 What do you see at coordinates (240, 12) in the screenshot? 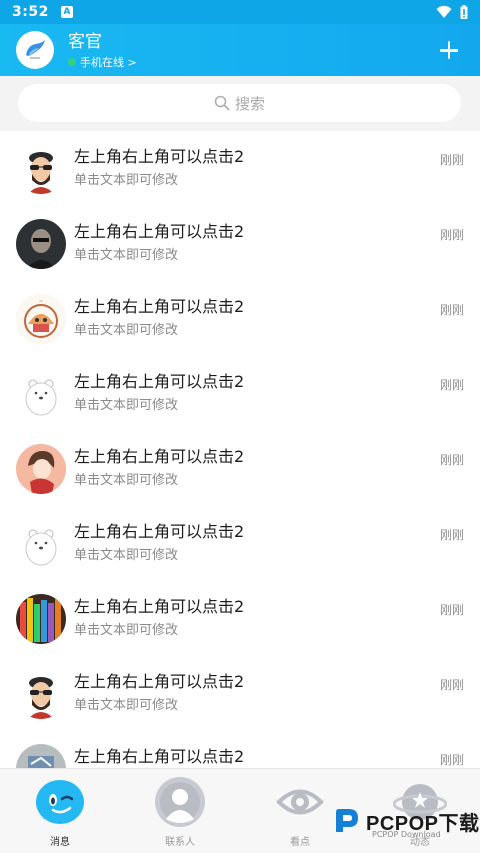
I see `status-bar: 3:52 A` at bounding box center [240, 12].